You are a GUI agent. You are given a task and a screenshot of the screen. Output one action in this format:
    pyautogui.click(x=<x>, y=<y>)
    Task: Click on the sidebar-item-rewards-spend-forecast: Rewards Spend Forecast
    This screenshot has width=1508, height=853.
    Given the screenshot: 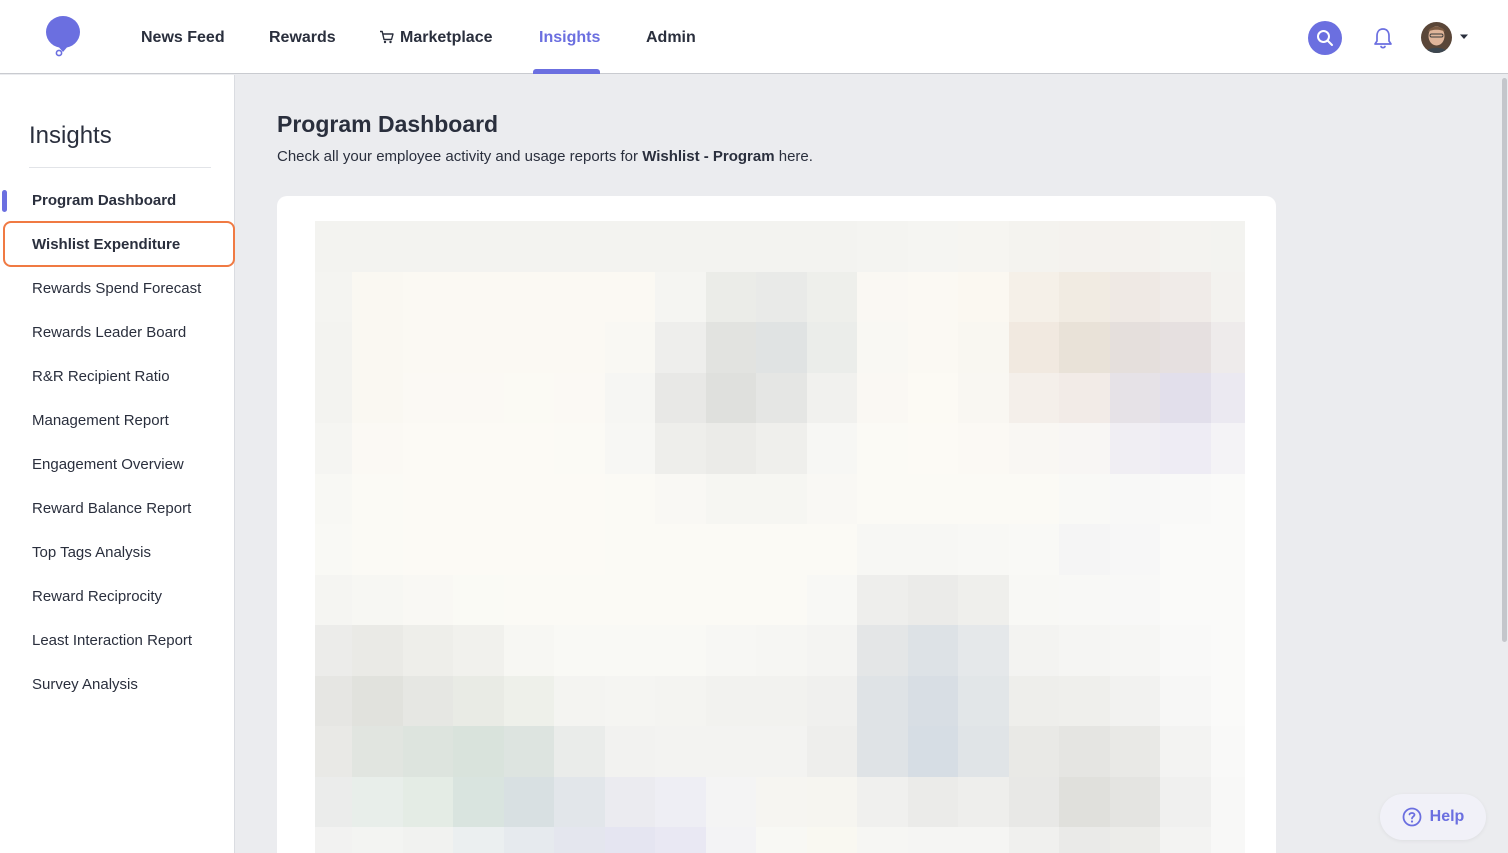 What is the action you would take?
    pyautogui.click(x=116, y=289)
    